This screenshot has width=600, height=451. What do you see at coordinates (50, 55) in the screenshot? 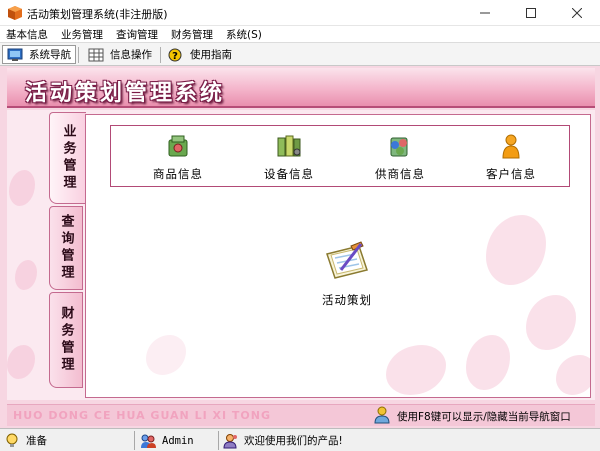
I see `toolbar-nav-label: 系统导航` at bounding box center [50, 55].